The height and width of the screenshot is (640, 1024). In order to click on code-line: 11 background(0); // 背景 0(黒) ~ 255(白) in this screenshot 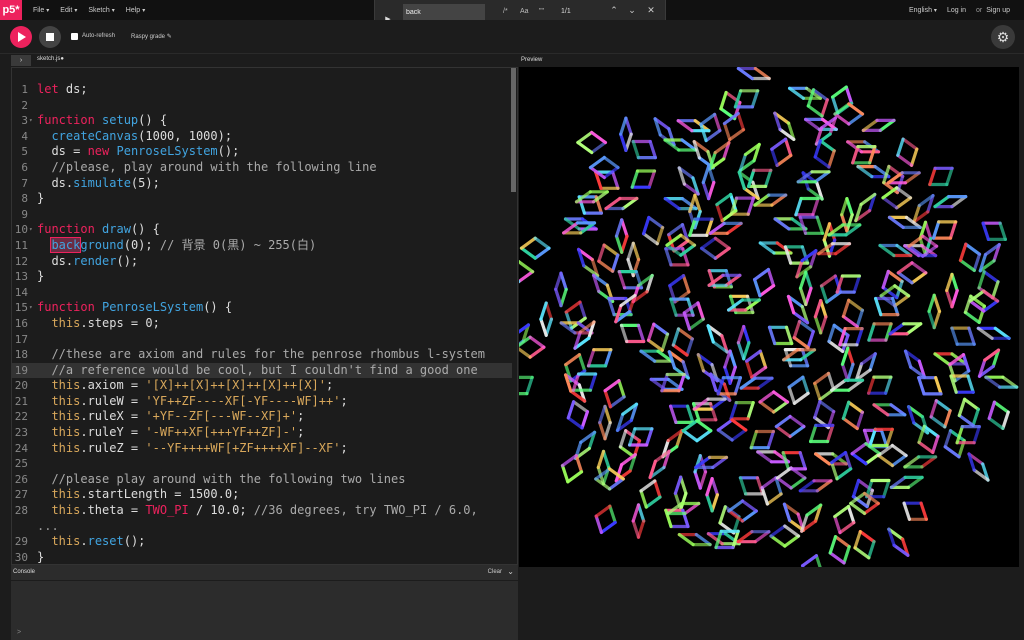, I will do `click(262, 245)`.